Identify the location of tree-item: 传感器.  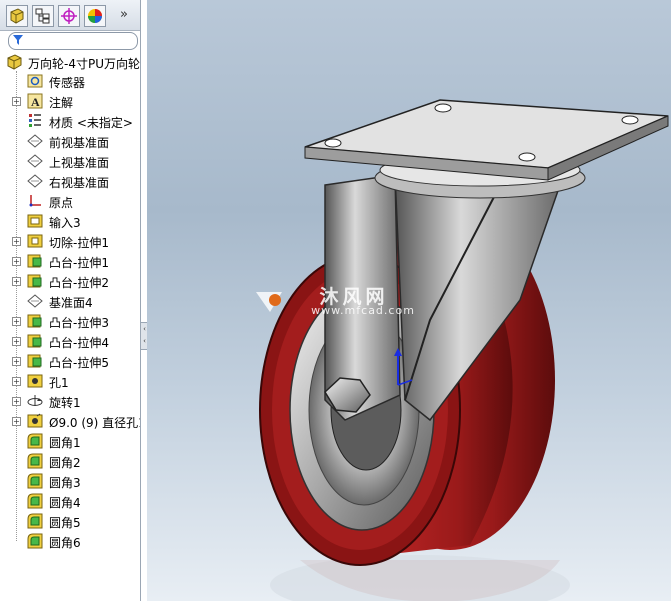
(70, 81).